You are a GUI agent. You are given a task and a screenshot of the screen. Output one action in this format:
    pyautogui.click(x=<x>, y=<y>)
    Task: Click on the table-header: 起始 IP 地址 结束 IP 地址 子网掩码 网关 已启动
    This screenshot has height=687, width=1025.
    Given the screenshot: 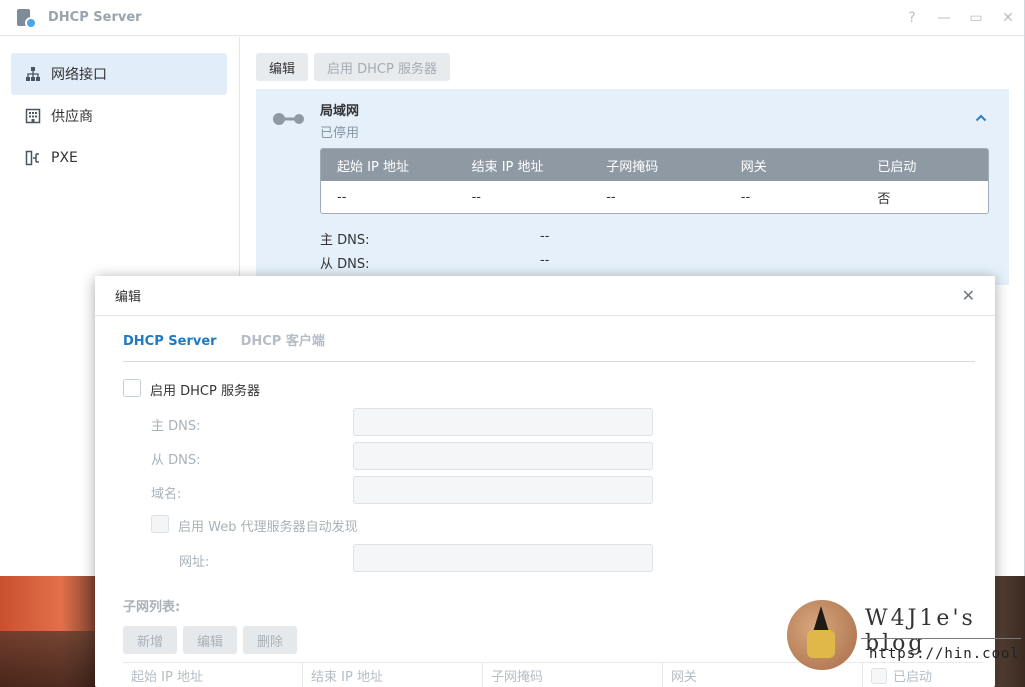 What is the action you would take?
    pyautogui.click(x=654, y=165)
    